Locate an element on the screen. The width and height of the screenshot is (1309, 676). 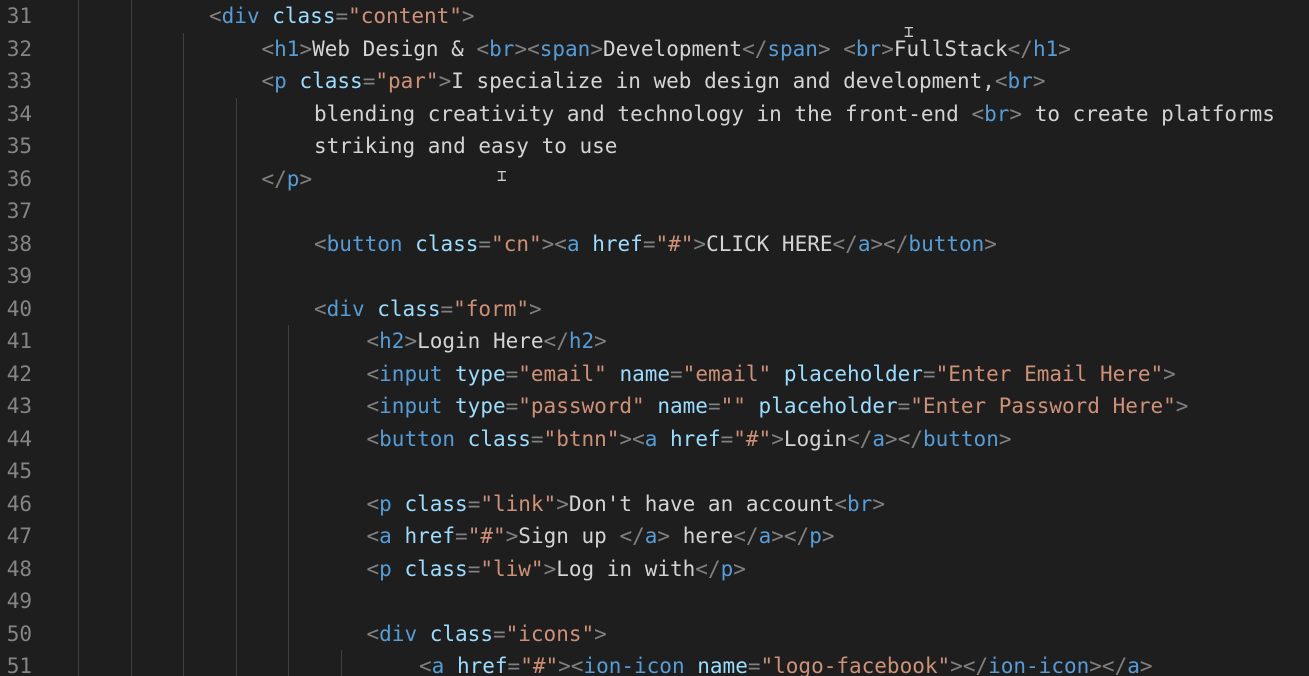
code-line: 47 <a href="#">Sign up </a> here</a></p> is located at coordinates (654, 536).